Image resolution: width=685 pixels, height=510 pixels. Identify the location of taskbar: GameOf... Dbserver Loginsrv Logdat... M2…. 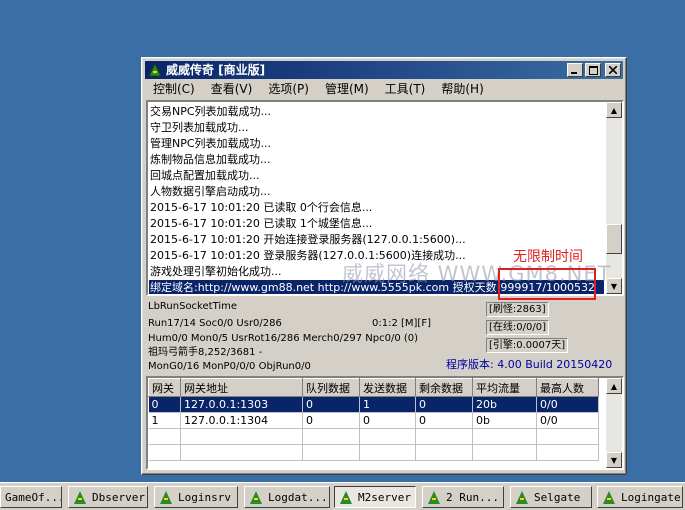
(342, 496).